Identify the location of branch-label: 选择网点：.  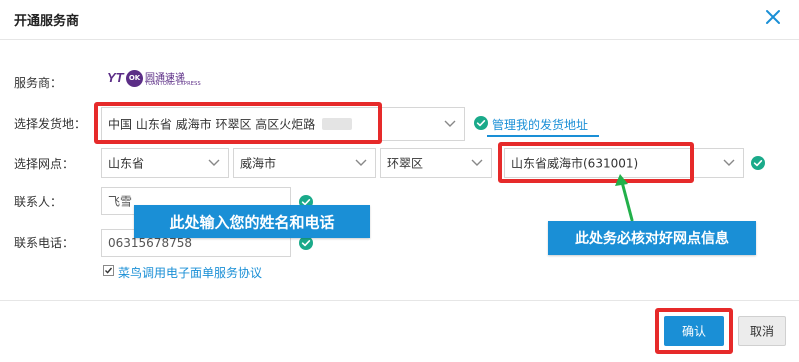
(44, 164).